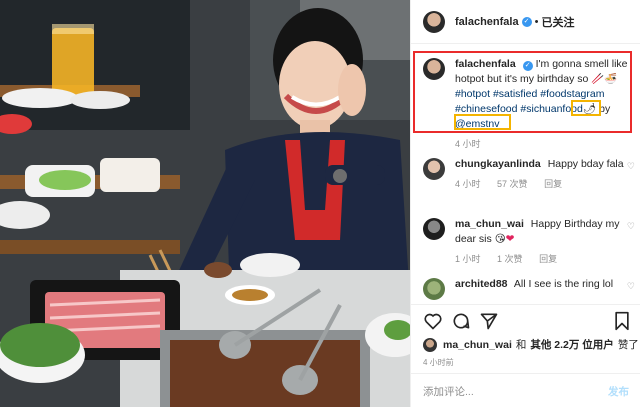 This screenshot has height=408, width=640. Describe the element at coordinates (510, 259) in the screenshot. I see `comment-likes: 1 次赞` at that location.